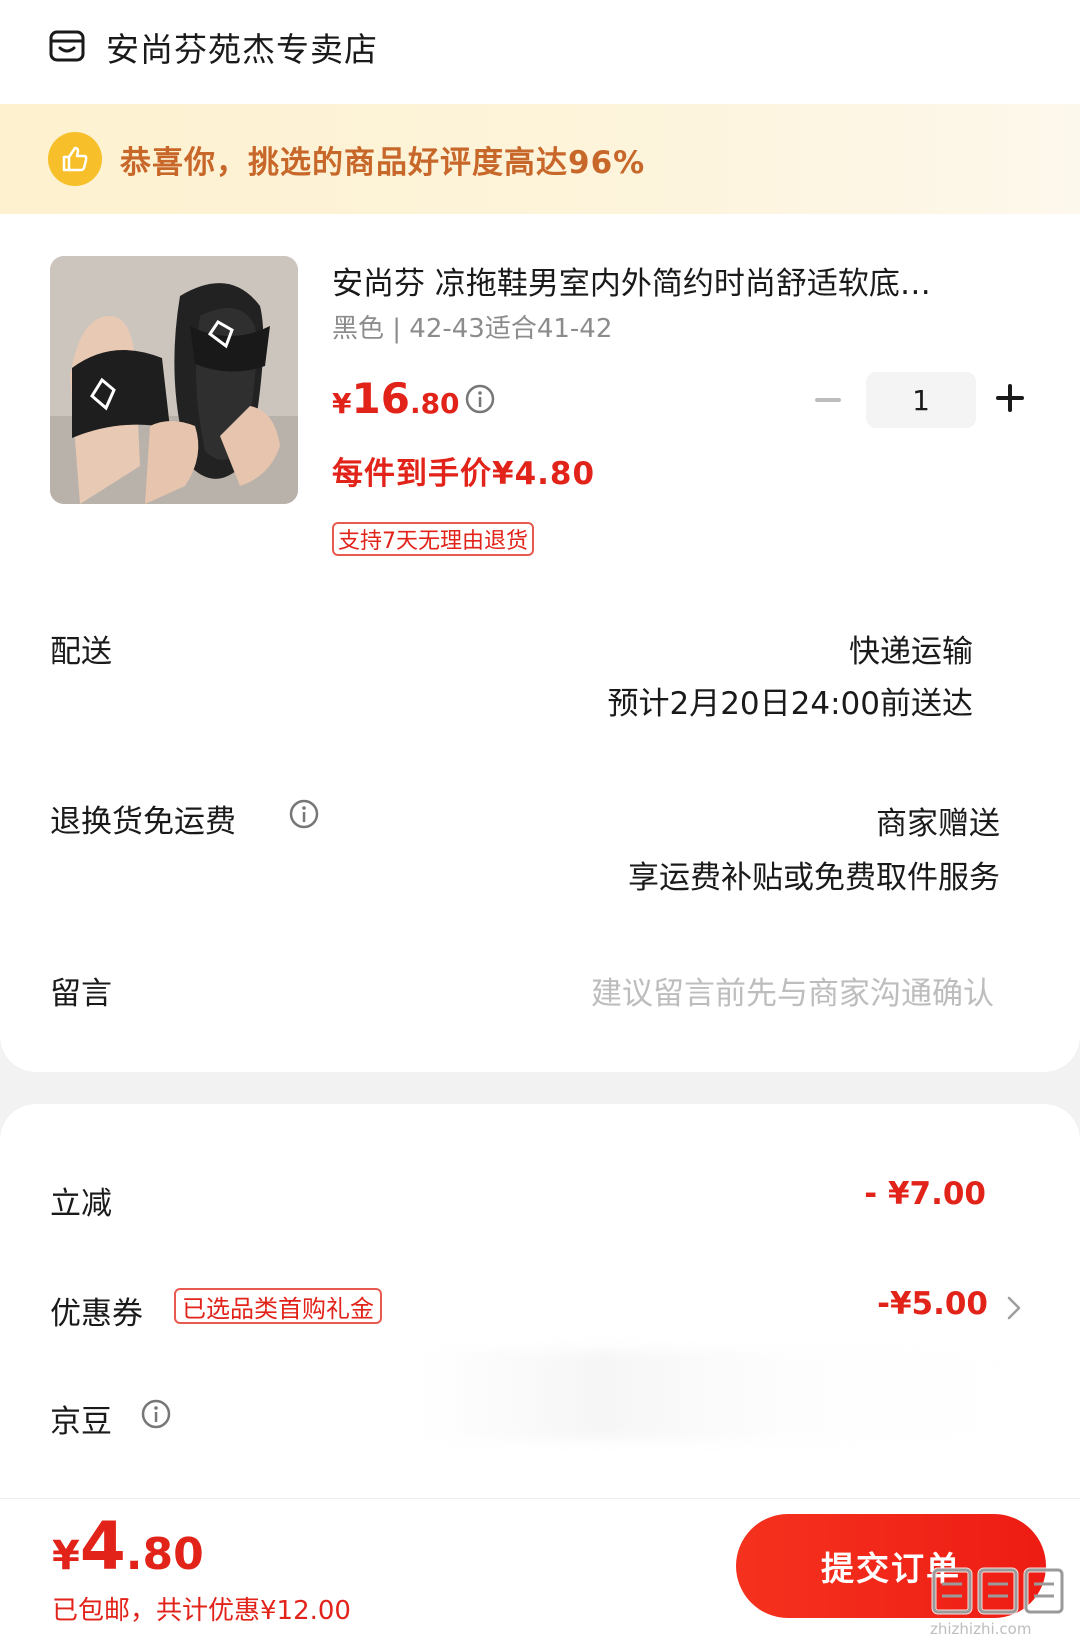  Describe the element at coordinates (472, 326) in the screenshot. I see `product-spec: 黑色 | 42-43适合41-42` at that location.